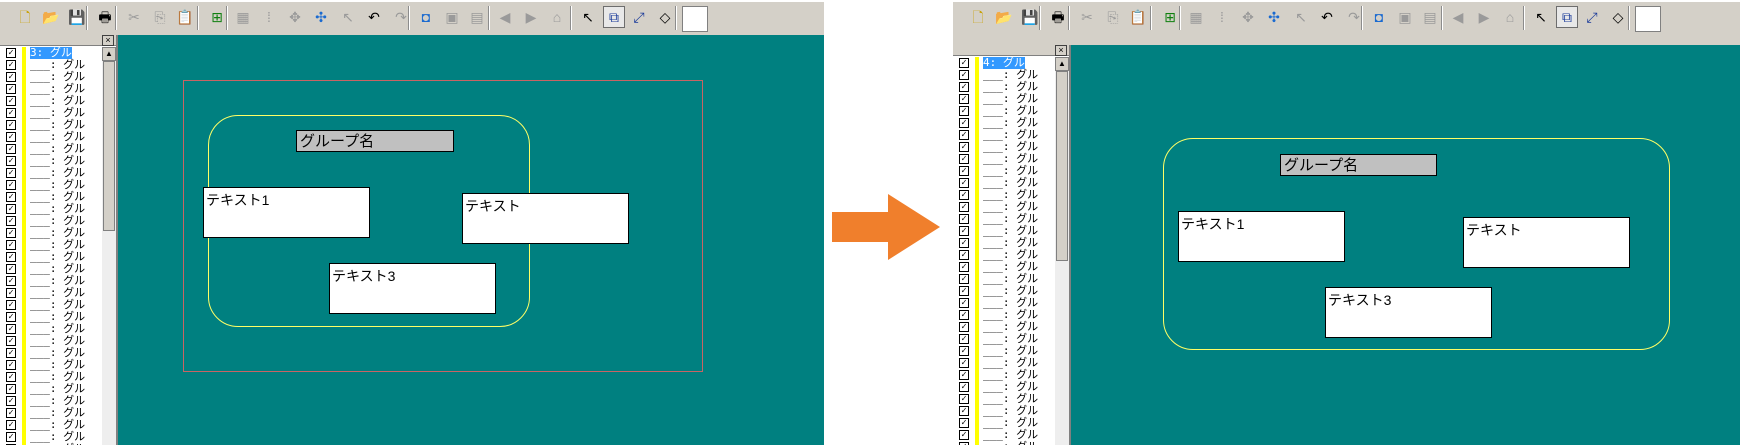 The image size is (1740, 445). What do you see at coordinates (134, 17) in the screenshot?
I see `cut-icon: ✂` at bounding box center [134, 17].